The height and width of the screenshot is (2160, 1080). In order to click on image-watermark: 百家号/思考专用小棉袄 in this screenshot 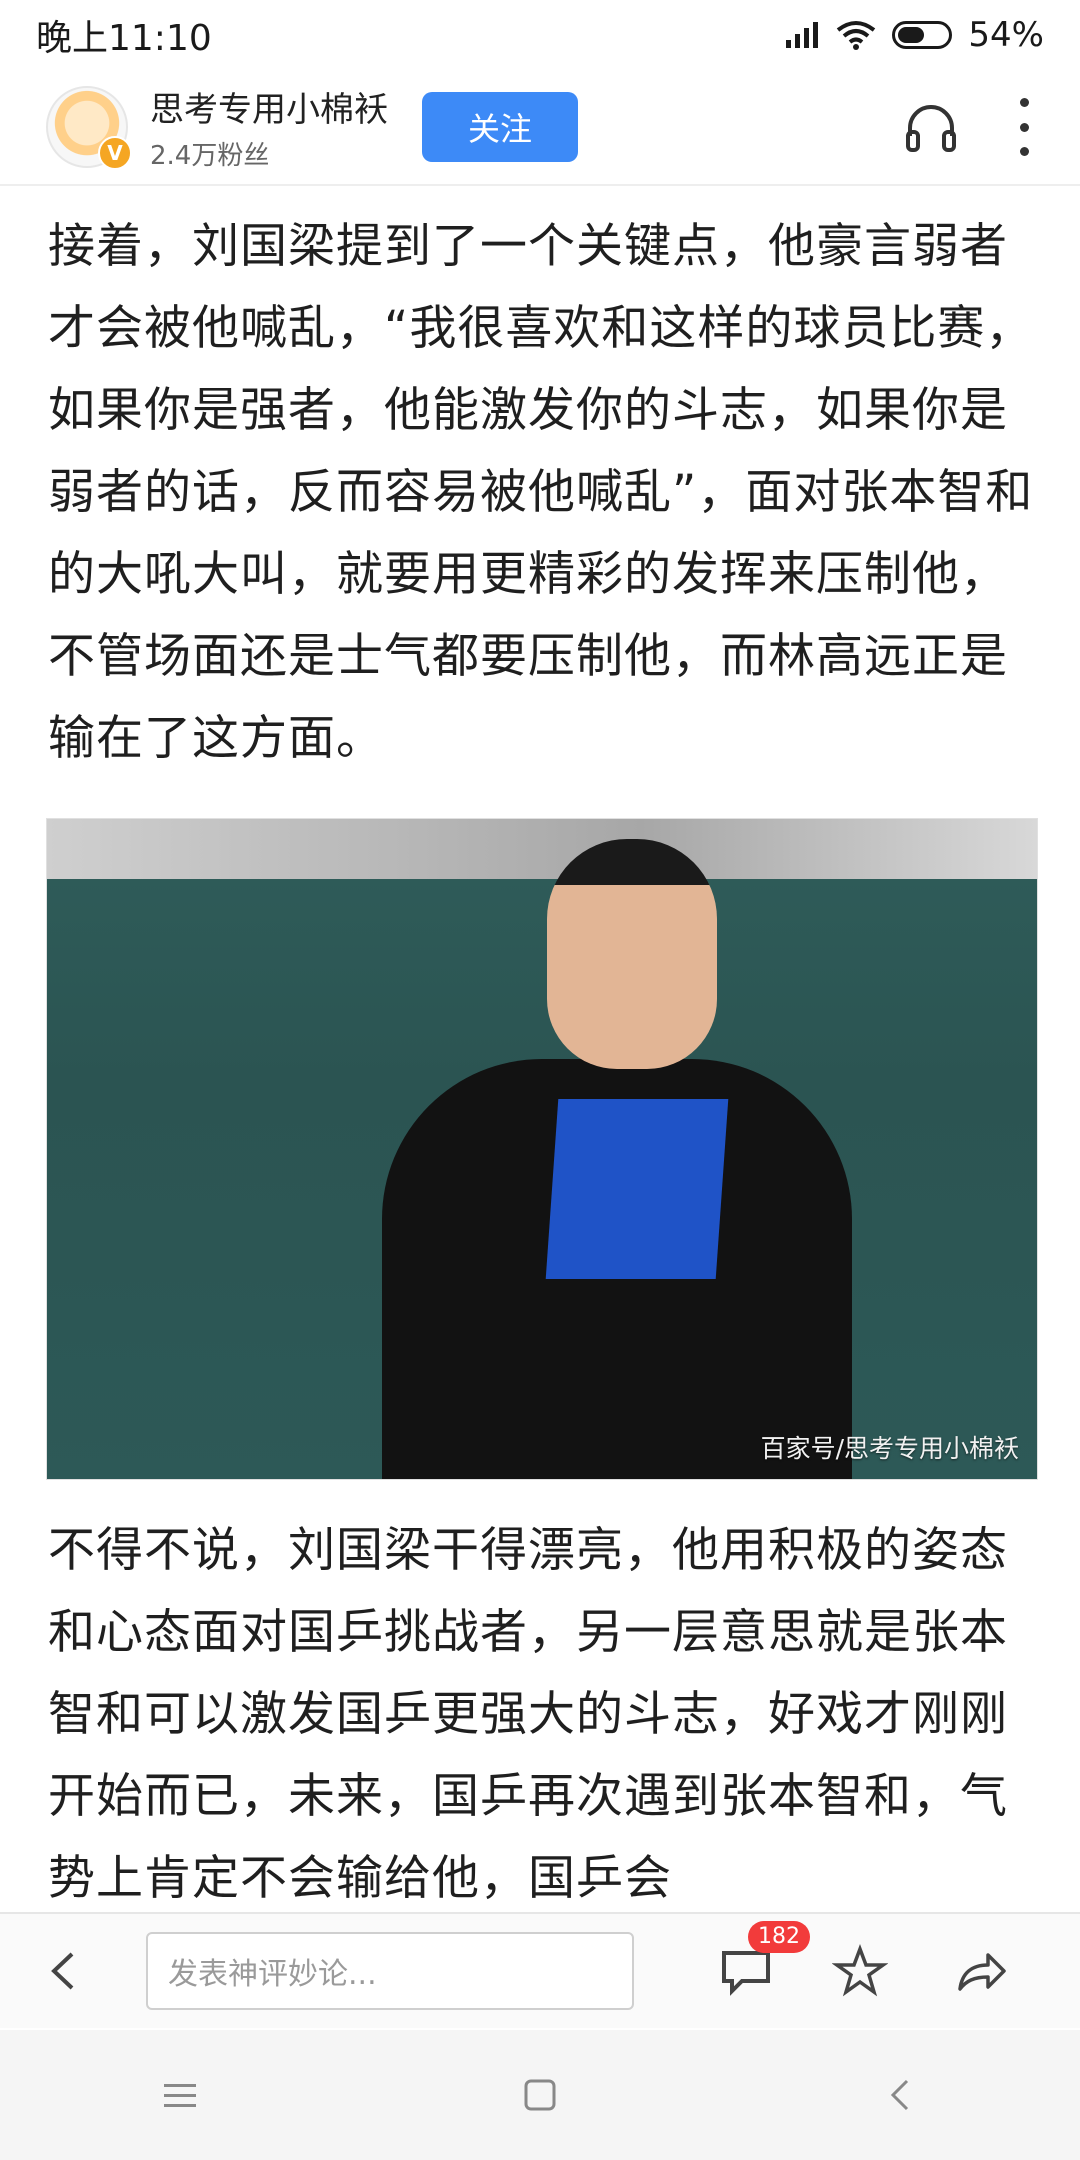, I will do `click(889, 1448)`.